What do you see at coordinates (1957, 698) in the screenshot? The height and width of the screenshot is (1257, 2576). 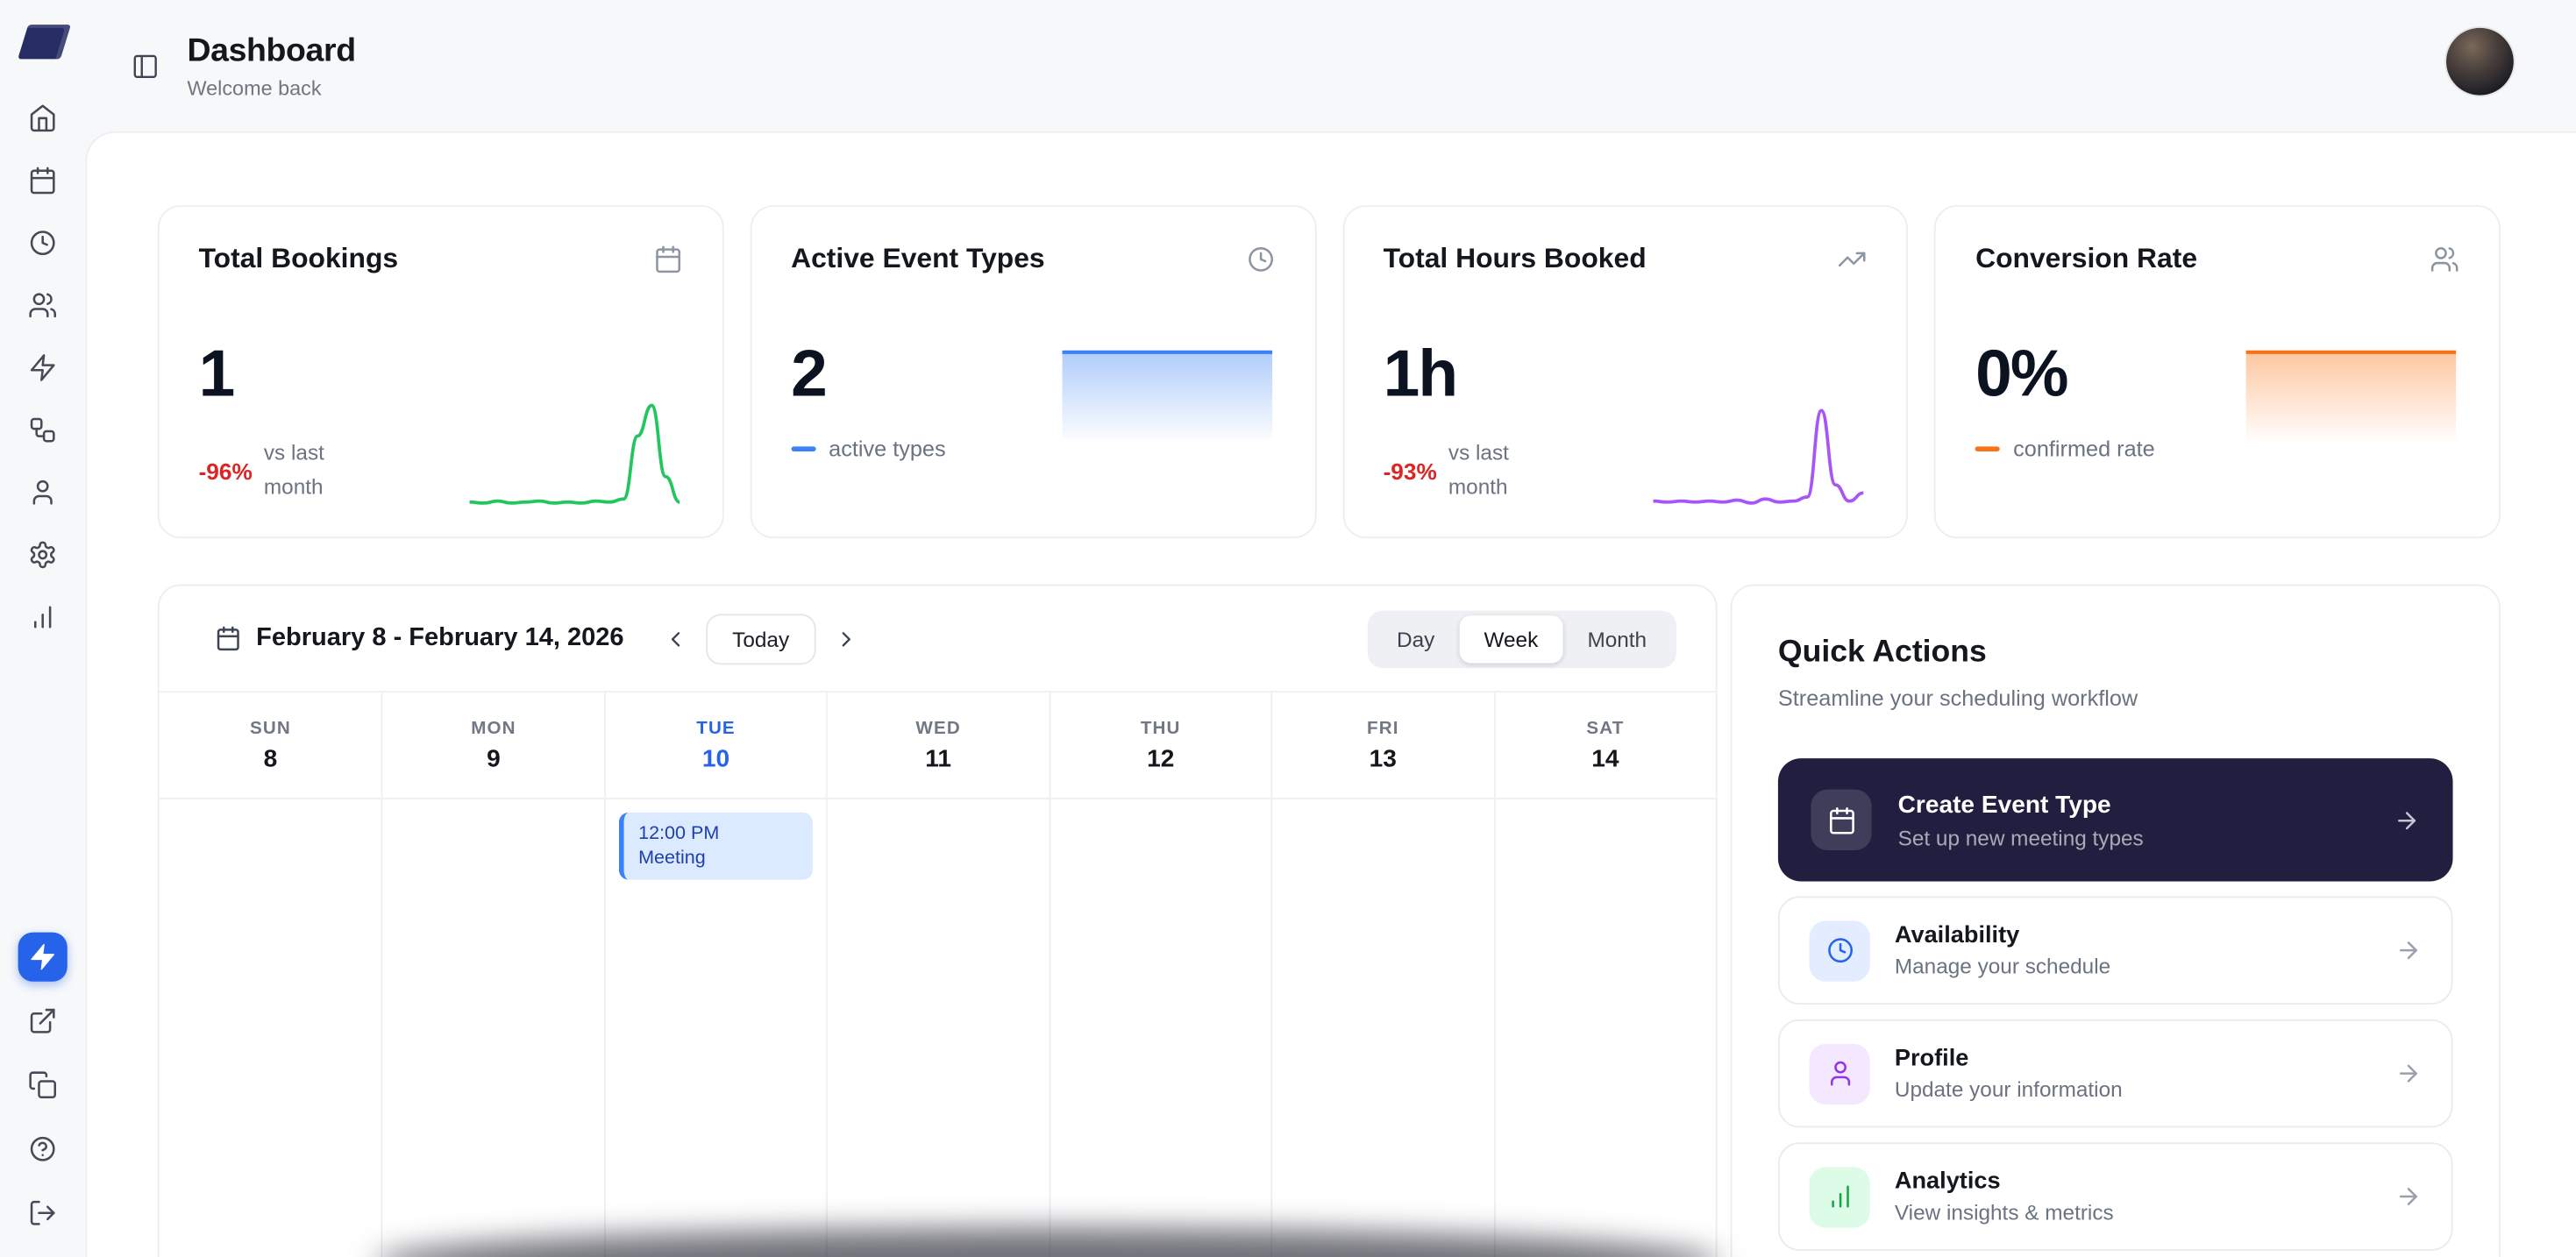 I see `quick-actions-subtitle: Streamline your scheduling workflow` at bounding box center [1957, 698].